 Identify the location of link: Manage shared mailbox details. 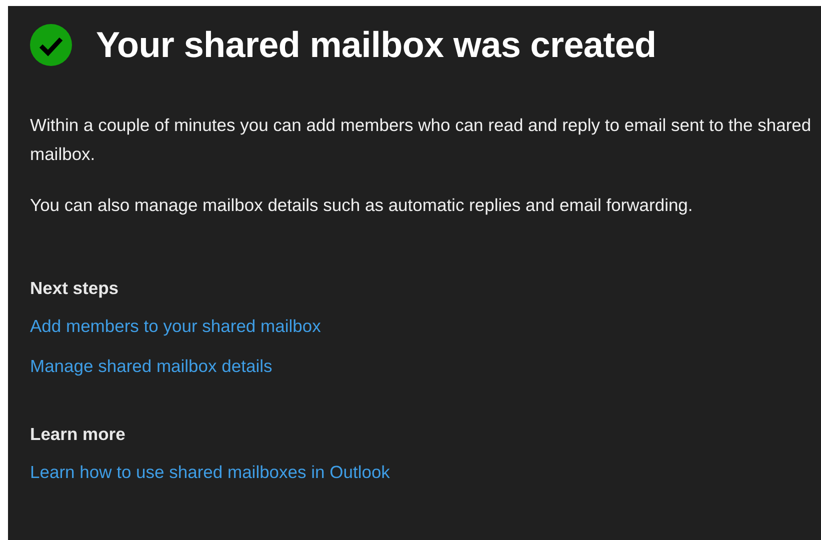
(151, 366).